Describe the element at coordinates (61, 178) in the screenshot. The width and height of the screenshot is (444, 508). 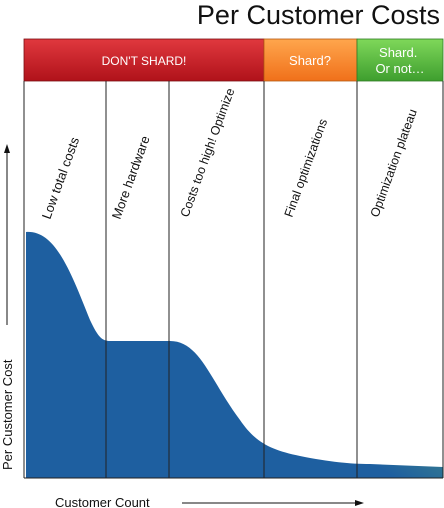
I see `phase-label-low-total-costs: Low total costs` at that location.